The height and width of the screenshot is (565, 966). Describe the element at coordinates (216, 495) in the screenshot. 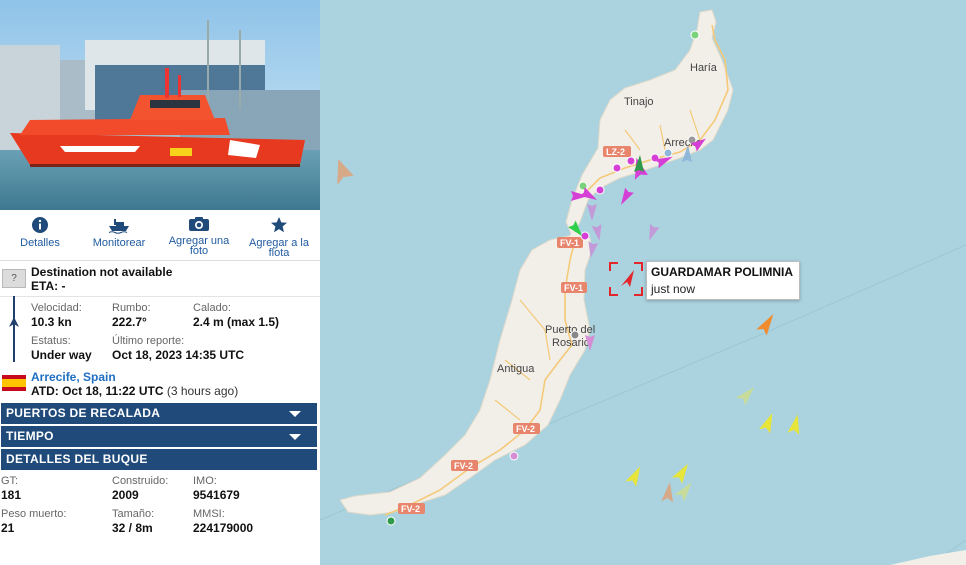

I see `imo-value: 9541679` at that location.